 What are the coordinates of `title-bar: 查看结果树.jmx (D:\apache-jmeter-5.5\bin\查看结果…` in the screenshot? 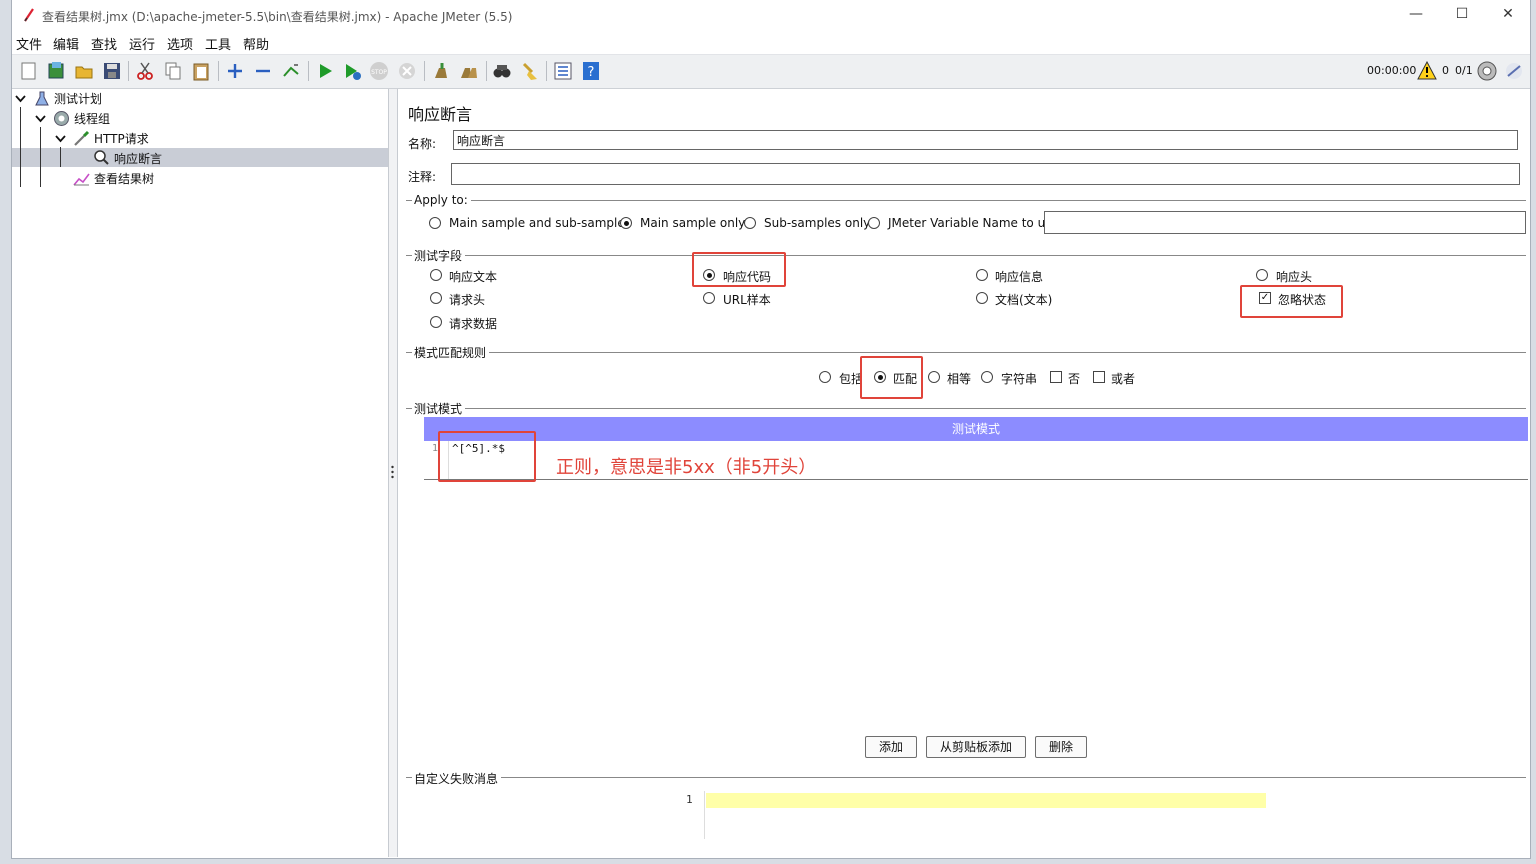 It's located at (771, 15).